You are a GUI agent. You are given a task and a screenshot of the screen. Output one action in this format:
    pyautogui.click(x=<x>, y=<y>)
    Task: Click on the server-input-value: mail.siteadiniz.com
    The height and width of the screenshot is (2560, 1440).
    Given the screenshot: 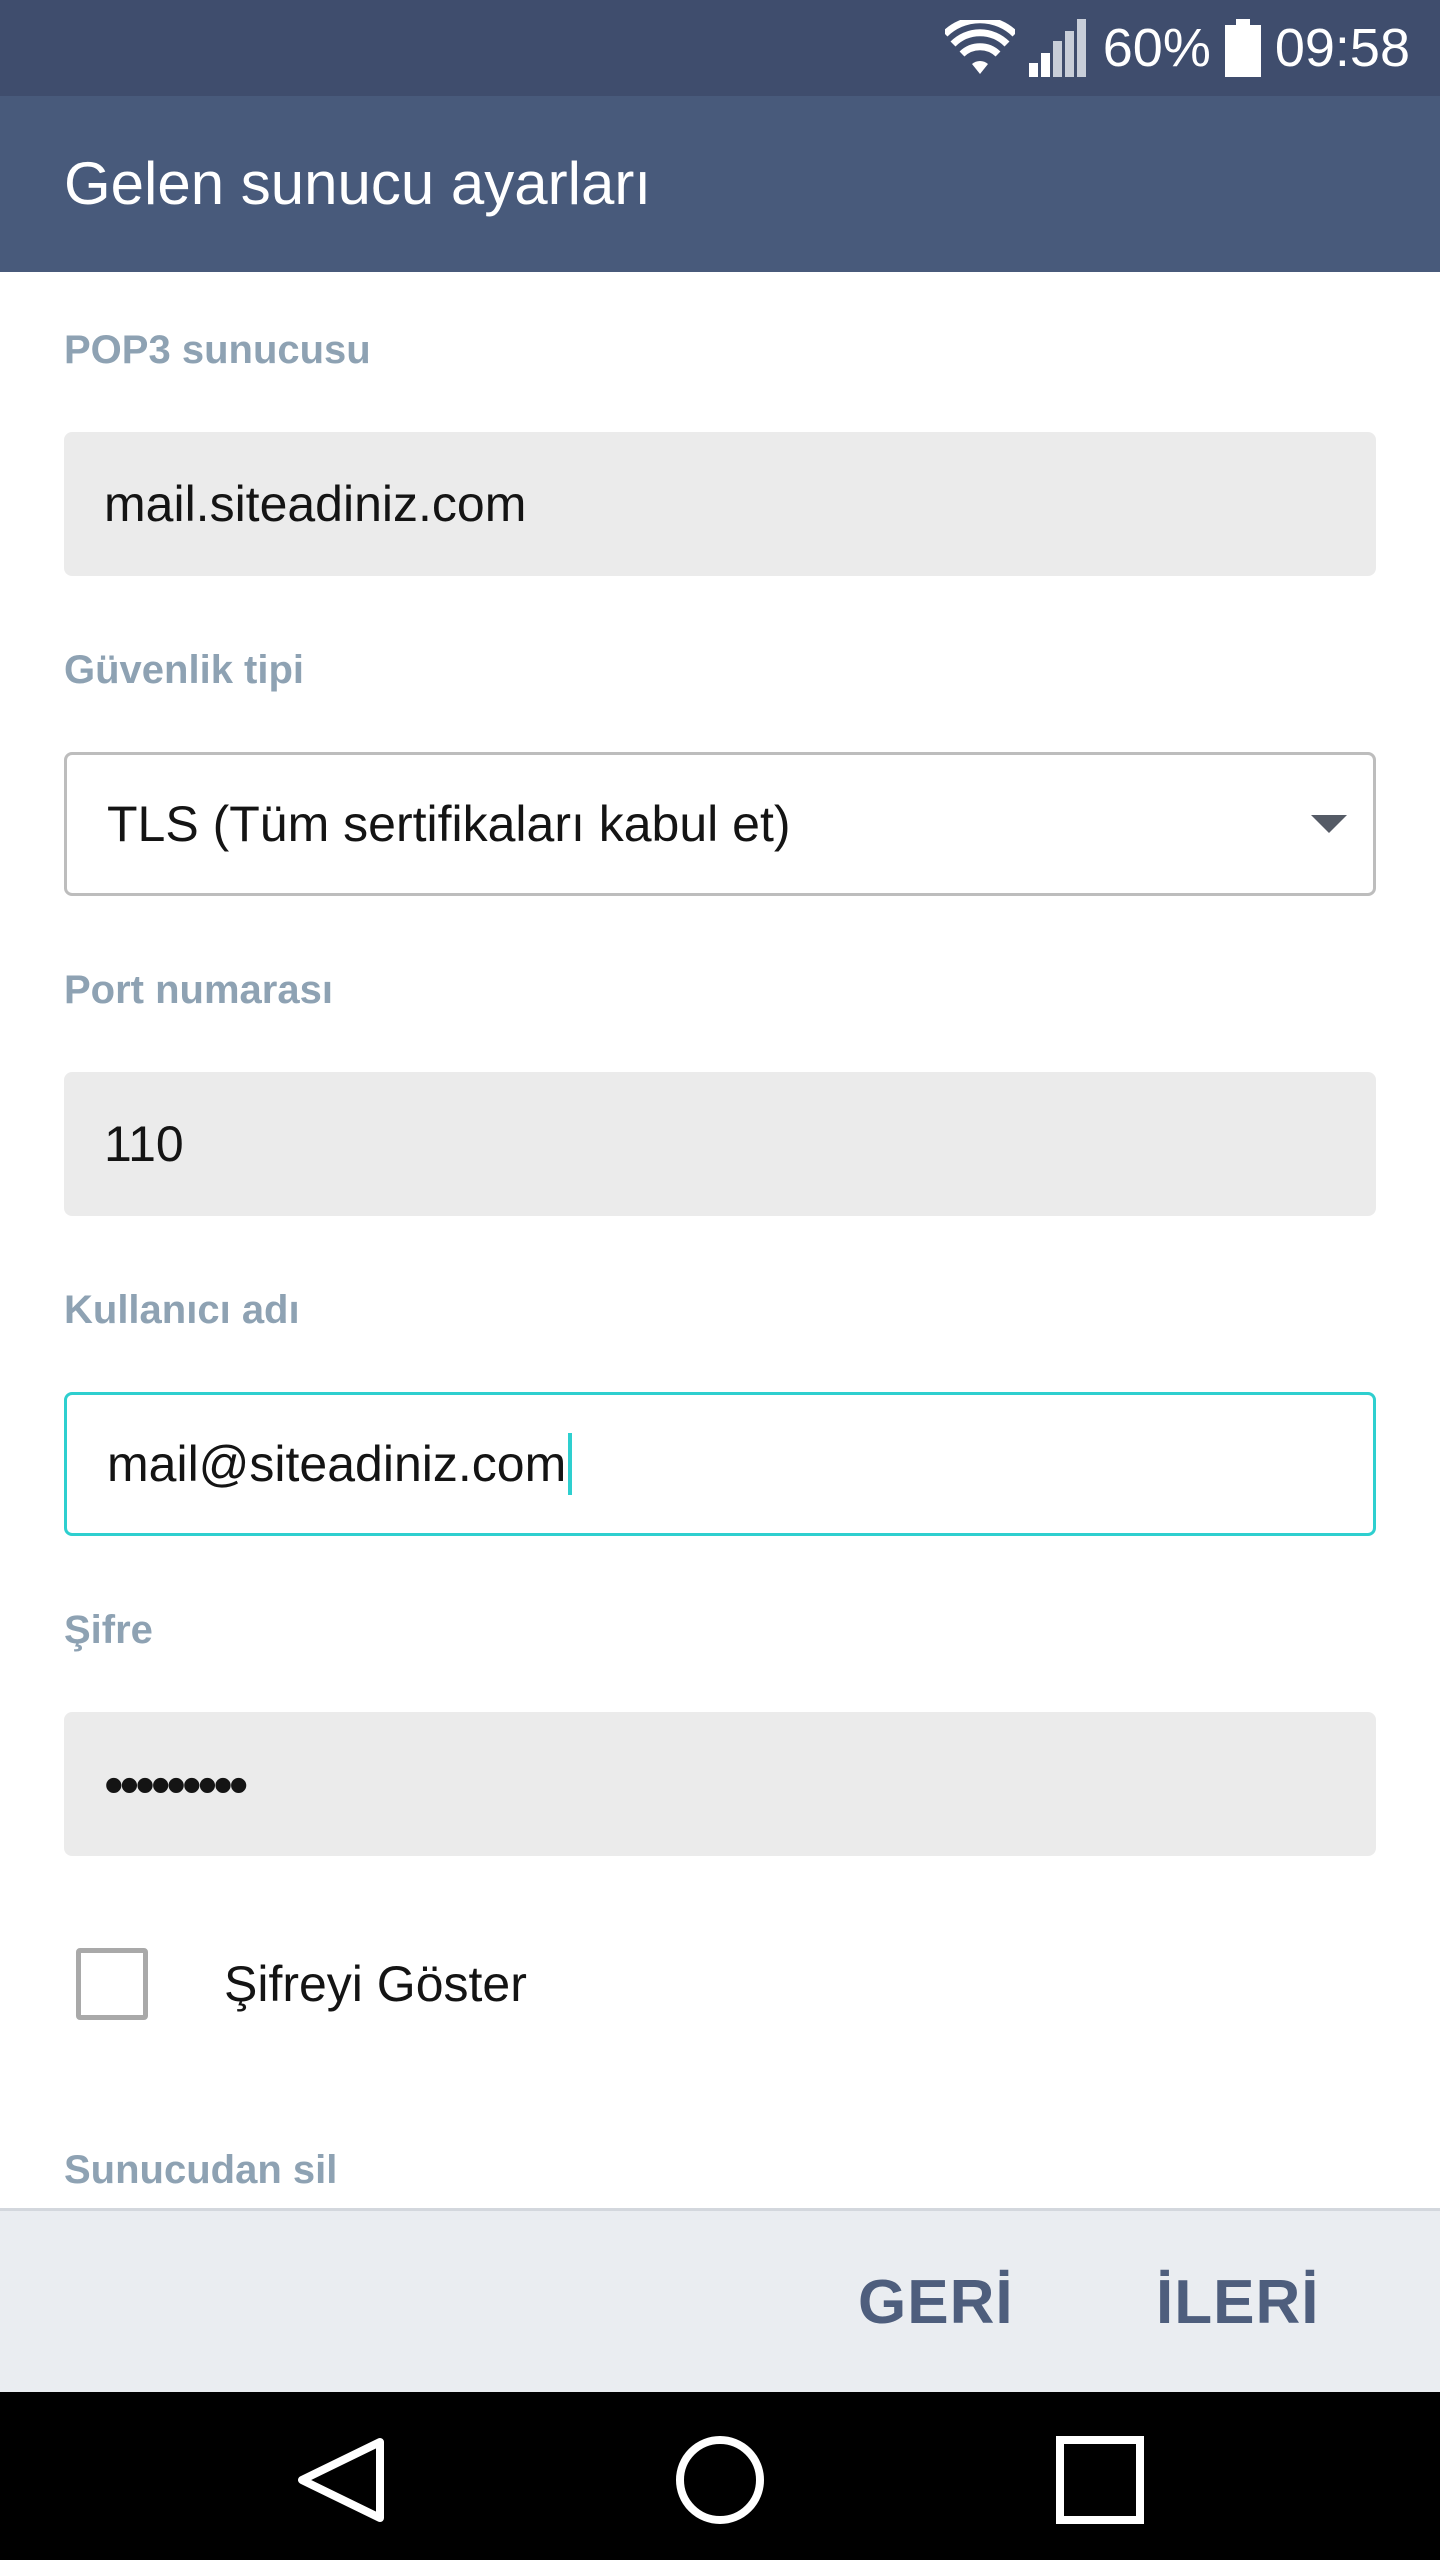 What is the action you would take?
    pyautogui.click(x=315, y=504)
    